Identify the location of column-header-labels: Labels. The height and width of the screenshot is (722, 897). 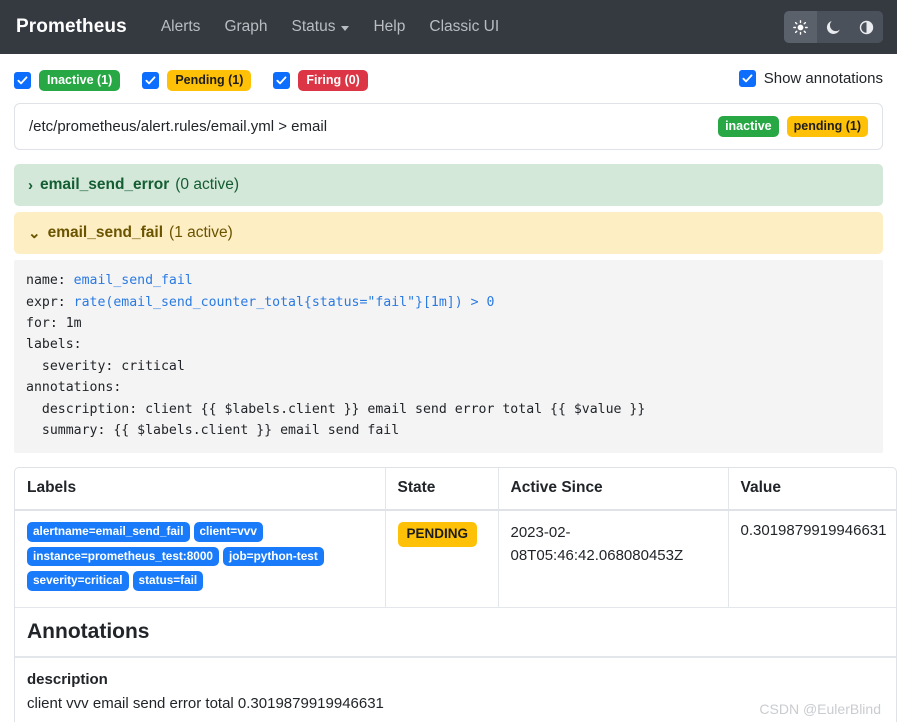
(200, 490).